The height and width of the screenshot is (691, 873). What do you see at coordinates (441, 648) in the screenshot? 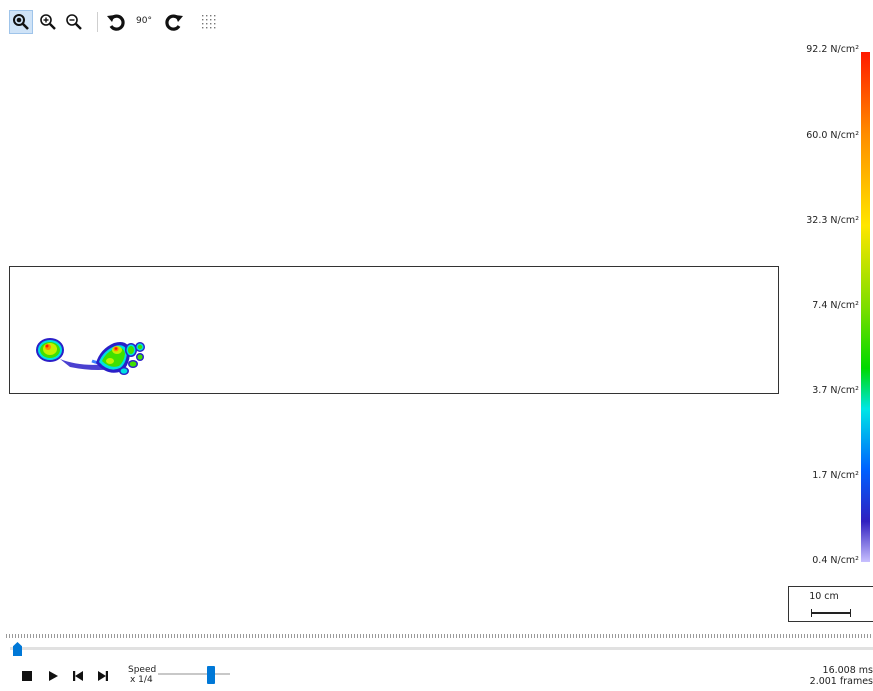
I see `timeline-track` at bounding box center [441, 648].